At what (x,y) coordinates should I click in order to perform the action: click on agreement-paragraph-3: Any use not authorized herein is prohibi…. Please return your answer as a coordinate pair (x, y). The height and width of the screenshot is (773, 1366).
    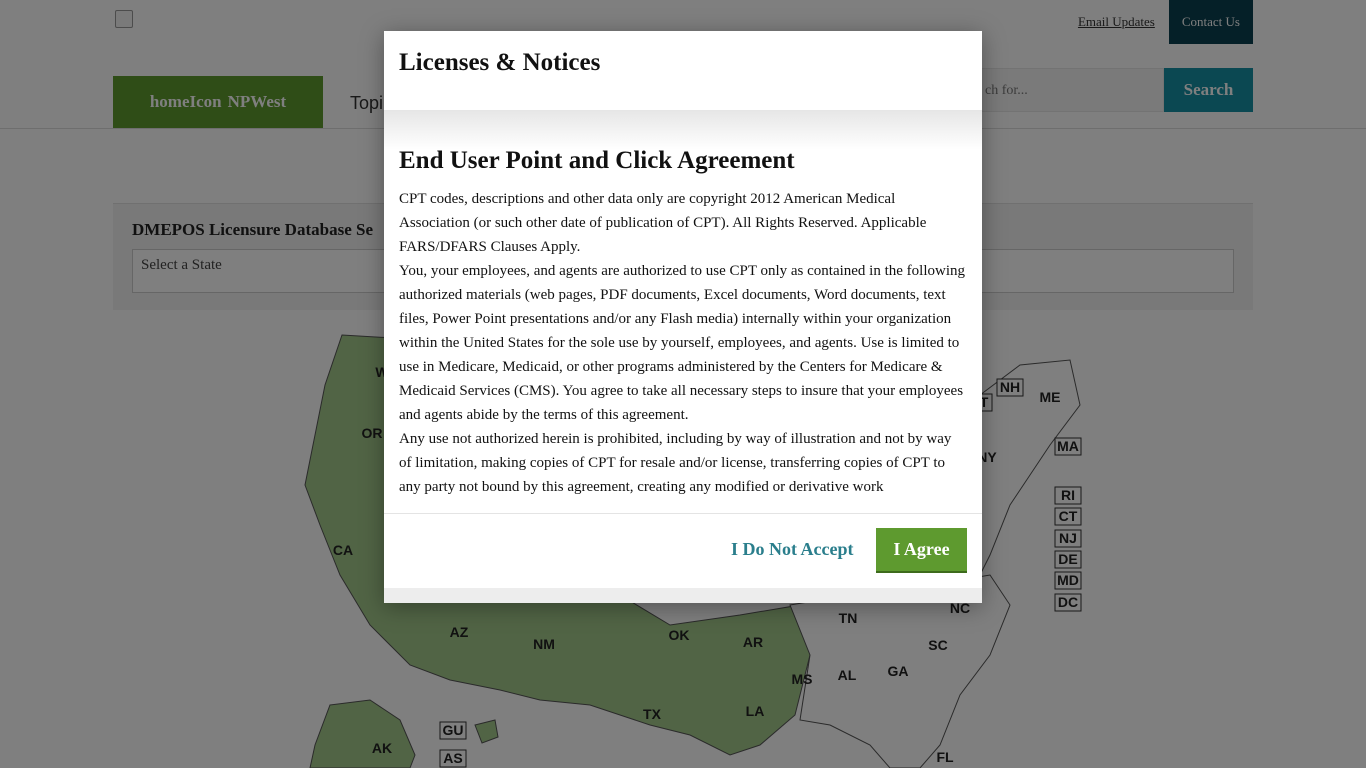
    Looking at the image, I should click on (675, 463).